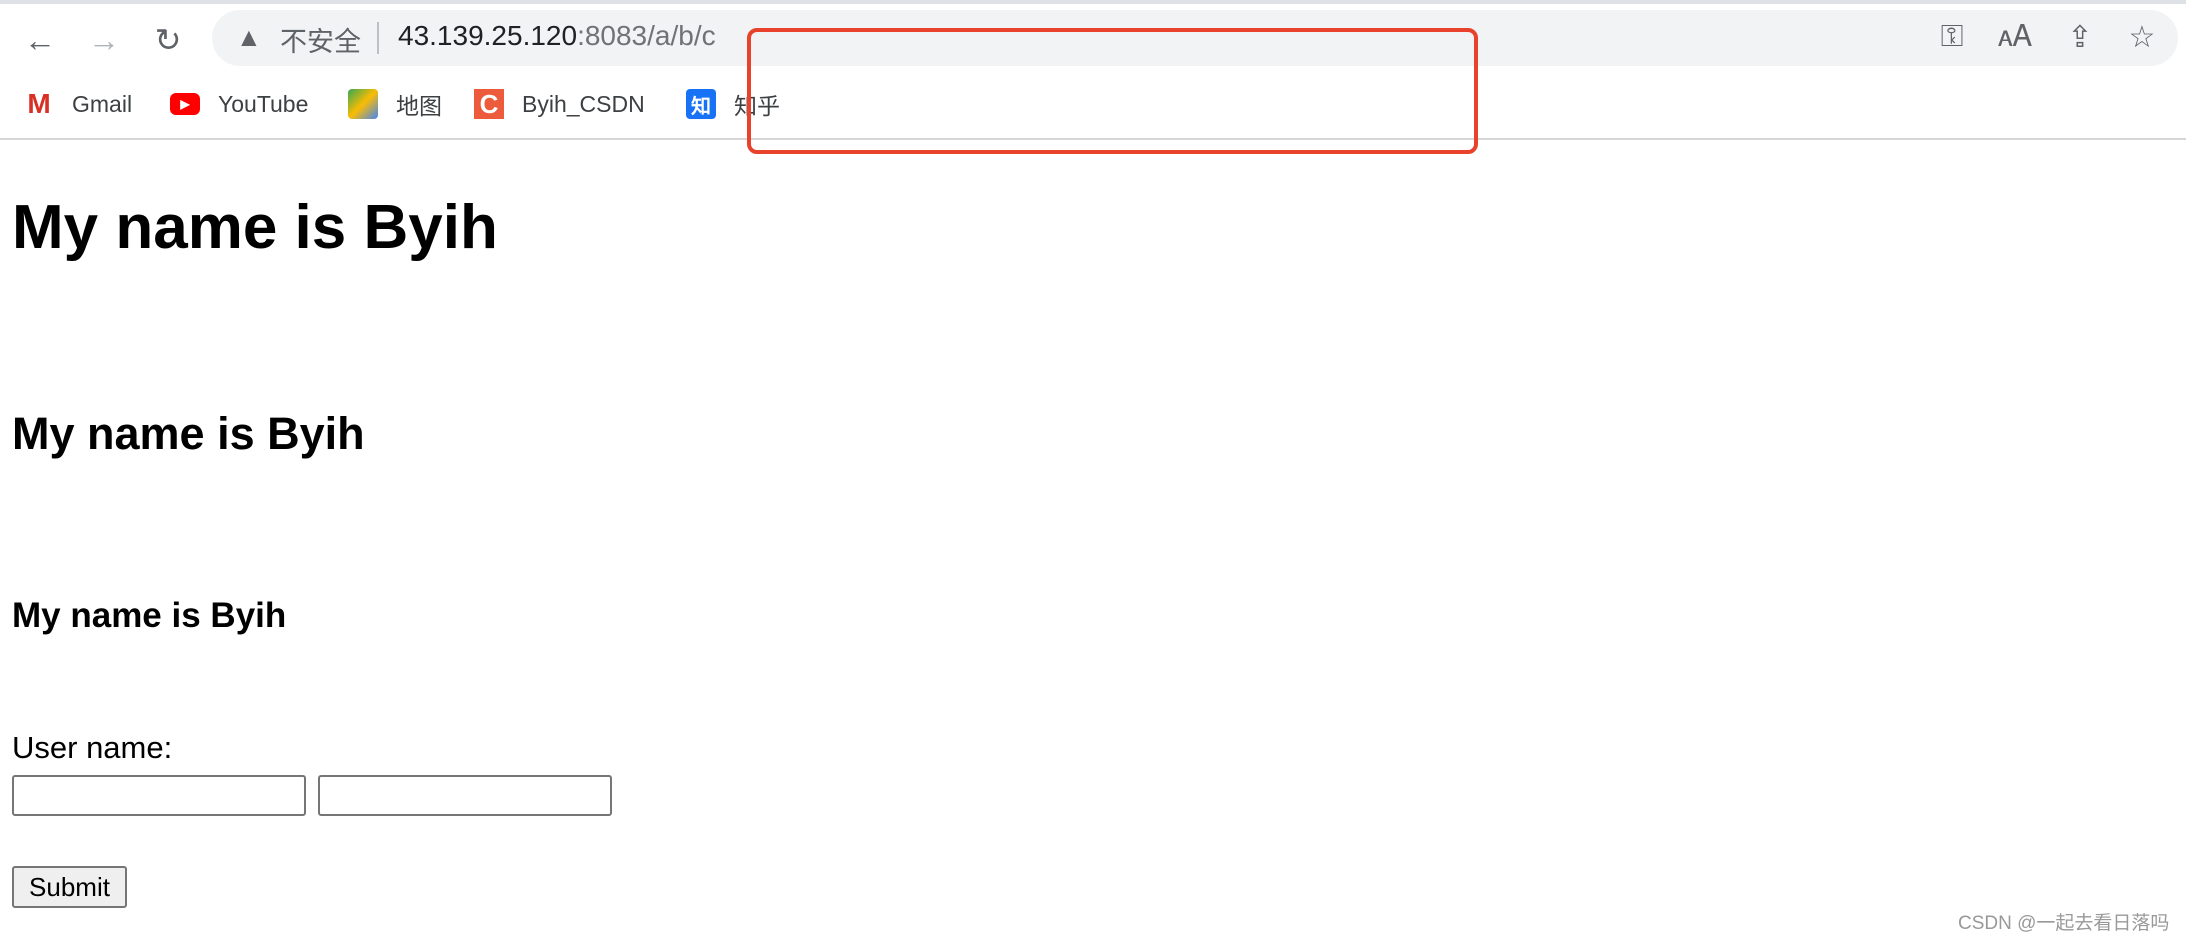  What do you see at coordinates (168, 40) in the screenshot?
I see `reload-button: ↻` at bounding box center [168, 40].